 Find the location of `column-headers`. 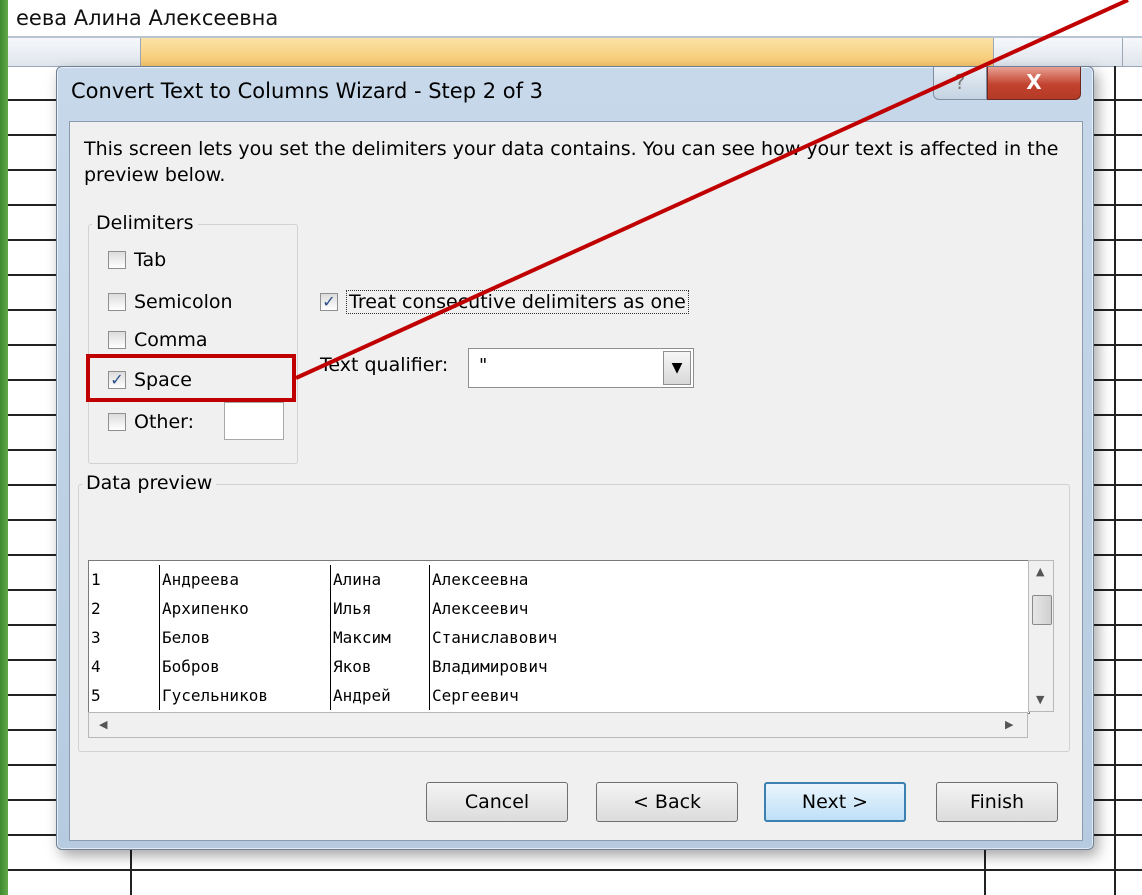

column-headers is located at coordinates (575, 52).